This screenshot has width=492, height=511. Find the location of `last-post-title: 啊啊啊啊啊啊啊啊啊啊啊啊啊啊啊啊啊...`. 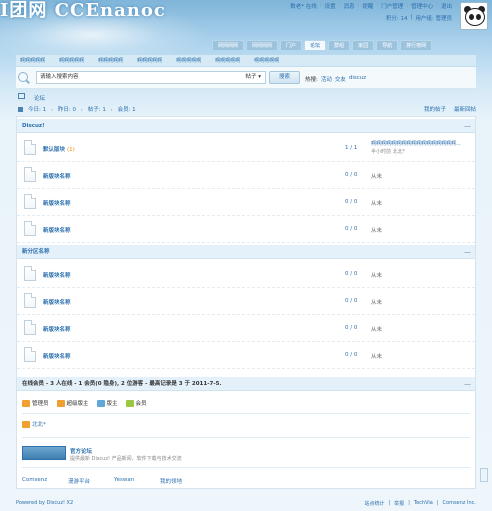

last-post-title: 啊啊啊啊啊啊啊啊啊啊啊啊啊啊啊啊啊... is located at coordinates (421, 143).